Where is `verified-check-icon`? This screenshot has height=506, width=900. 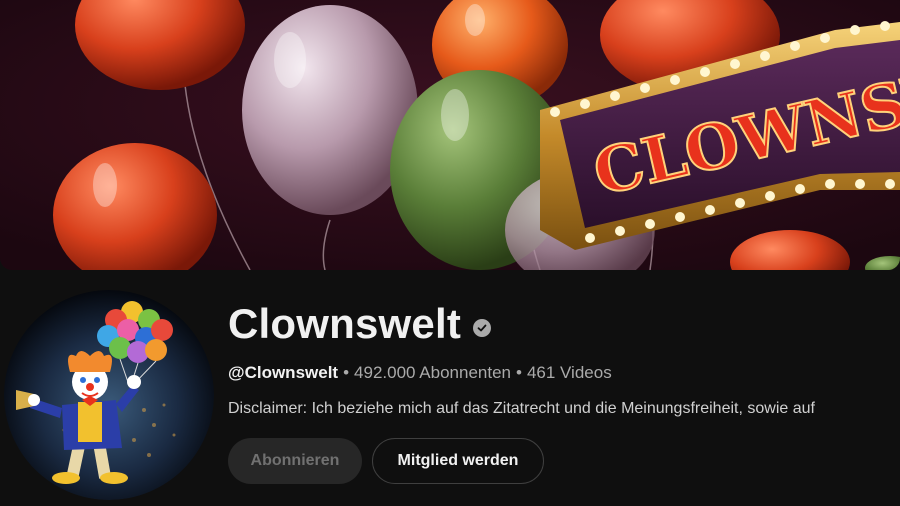
verified-check-icon is located at coordinates (482, 328).